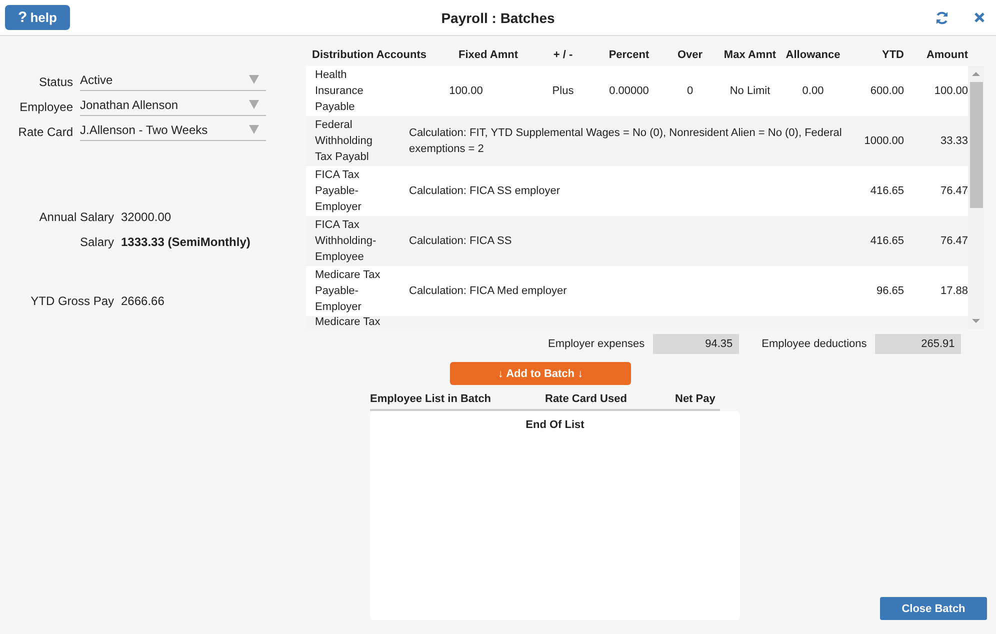 Image resolution: width=996 pixels, height=634 pixels. What do you see at coordinates (348, 291) in the screenshot?
I see `table-cell-text: Medicare Tax Payable-Employer` at bounding box center [348, 291].